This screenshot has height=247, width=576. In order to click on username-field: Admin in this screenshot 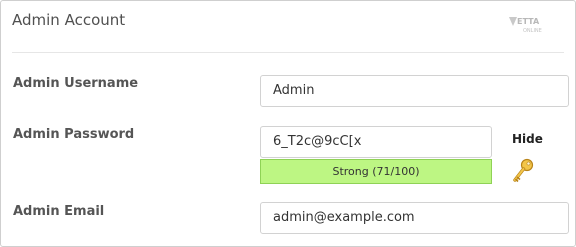, I will do `click(414, 91)`.